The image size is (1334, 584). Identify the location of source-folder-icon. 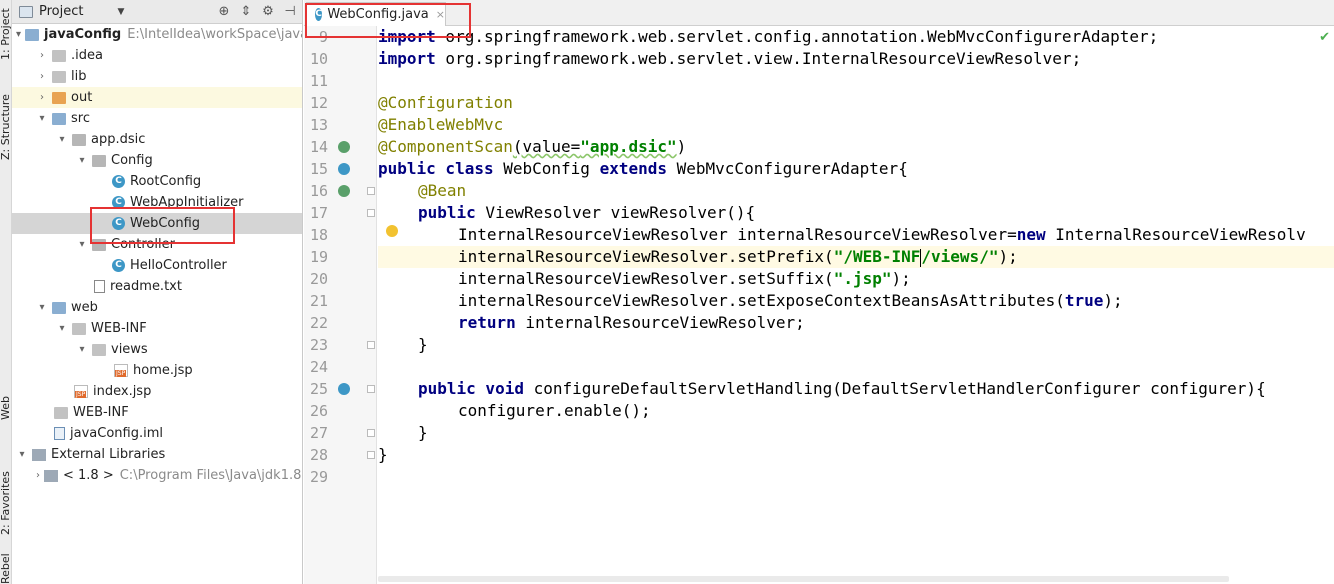
(59, 118).